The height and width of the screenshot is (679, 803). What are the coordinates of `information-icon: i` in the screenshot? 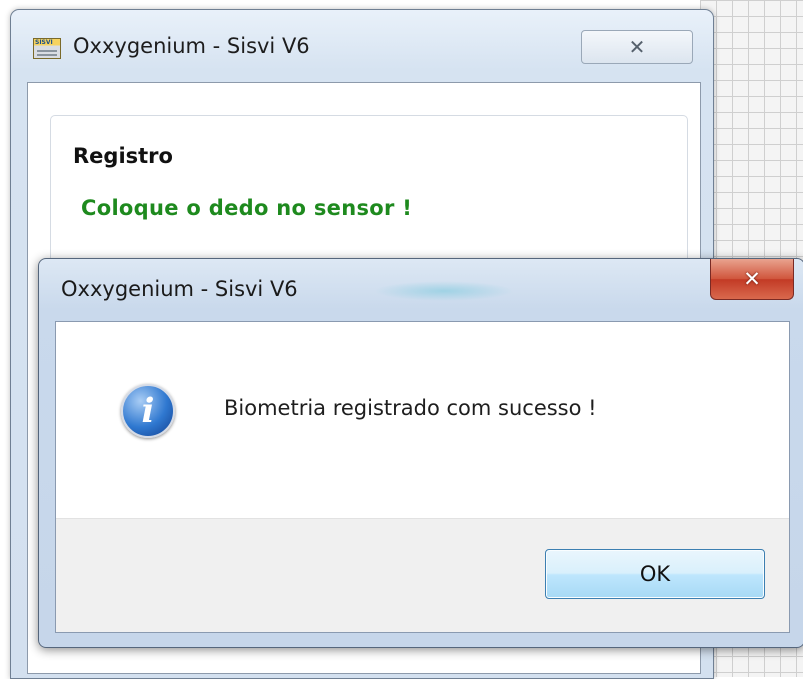 It's located at (148, 411).